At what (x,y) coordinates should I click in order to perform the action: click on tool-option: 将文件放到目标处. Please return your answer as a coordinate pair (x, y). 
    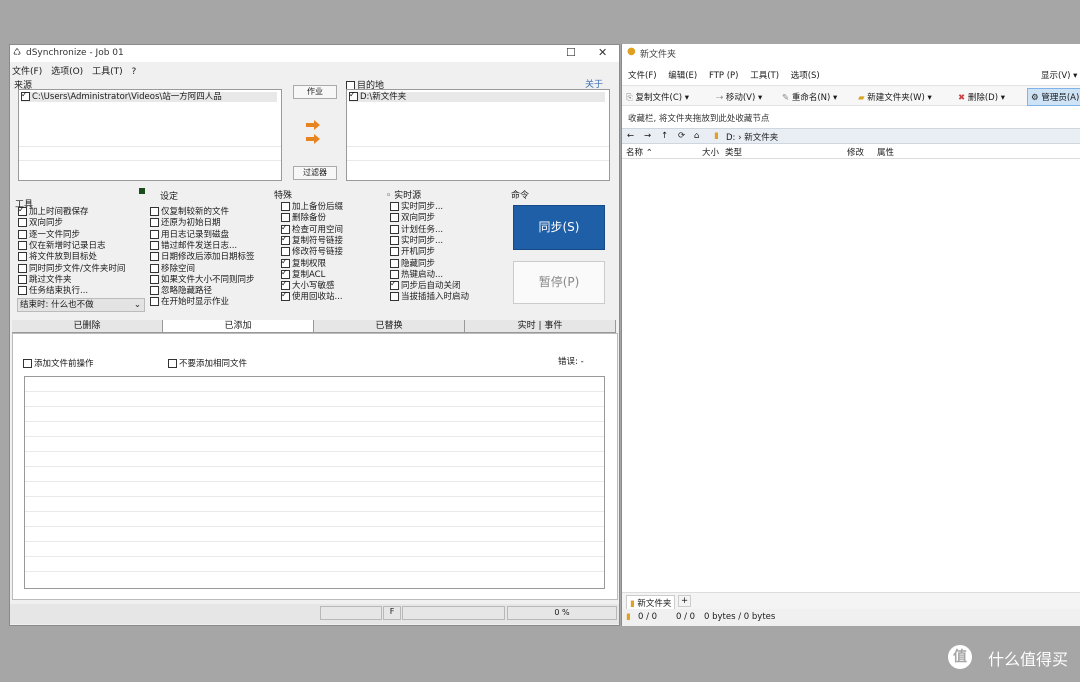
    Looking at the image, I should click on (57, 257).